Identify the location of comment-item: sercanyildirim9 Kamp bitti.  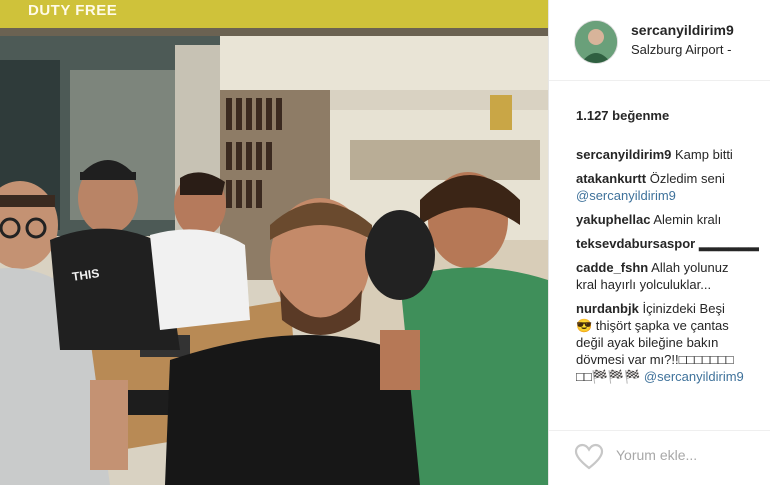
(673, 154).